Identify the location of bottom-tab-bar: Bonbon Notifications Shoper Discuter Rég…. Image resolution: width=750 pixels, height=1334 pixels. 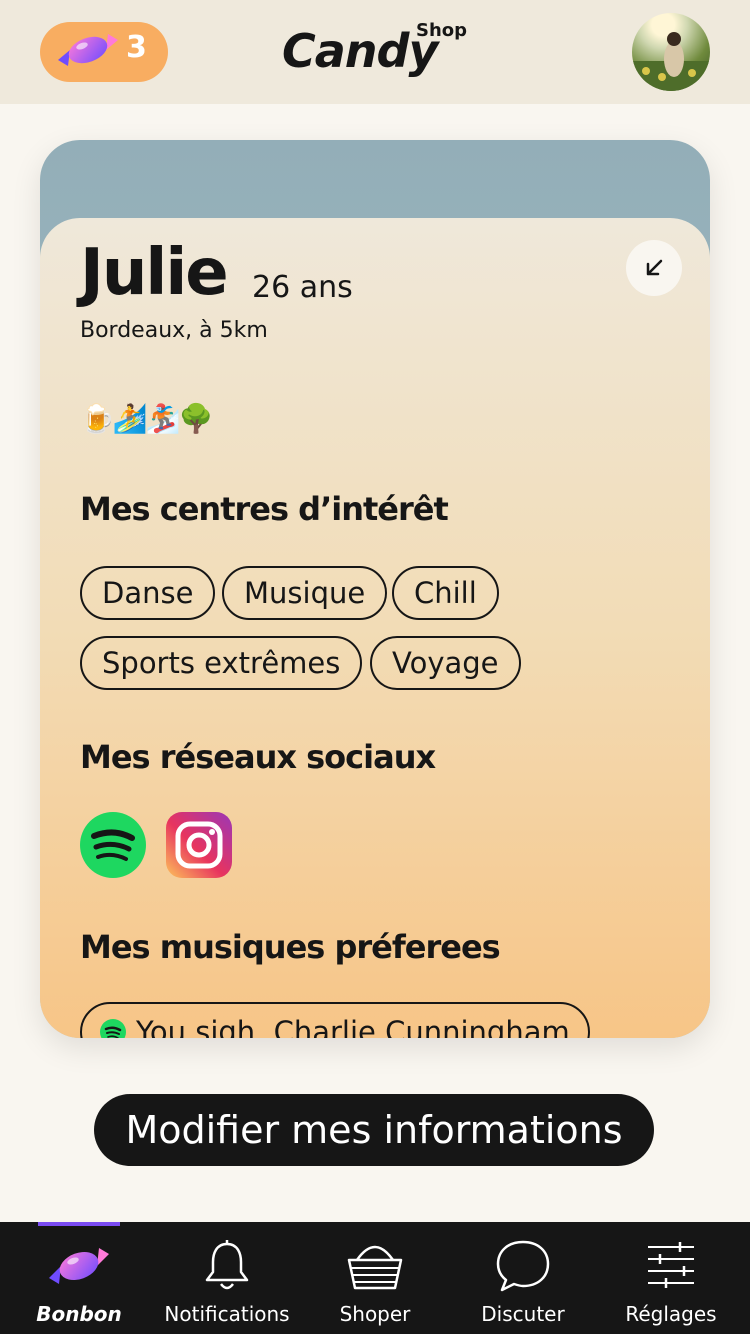
(375, 1278).